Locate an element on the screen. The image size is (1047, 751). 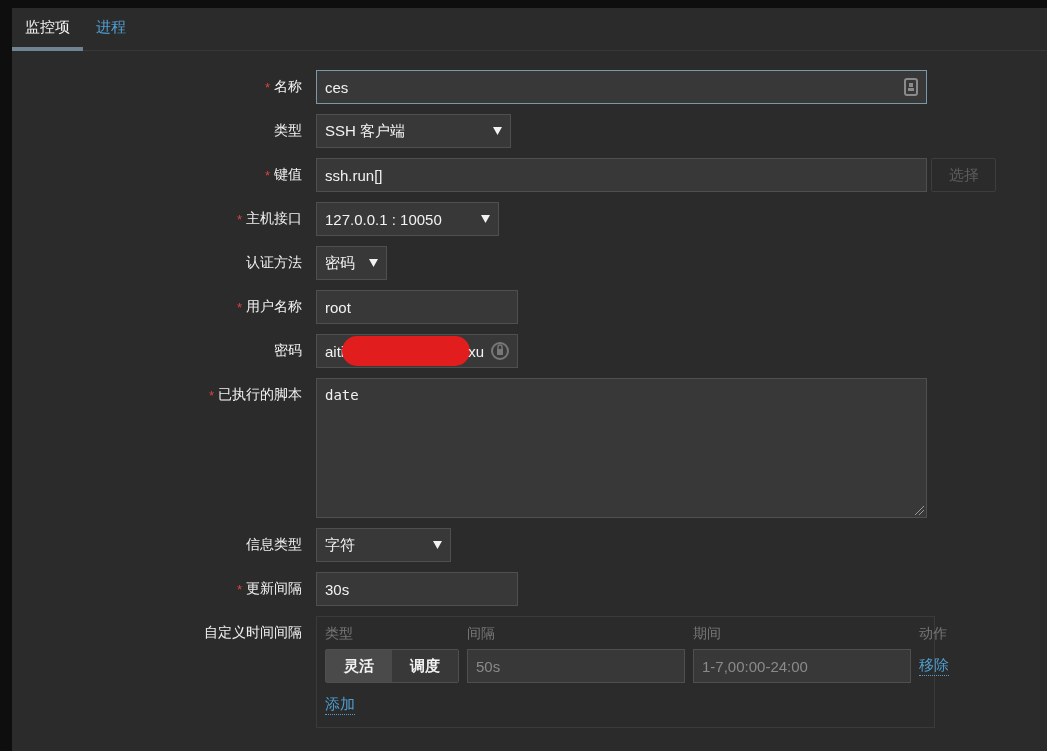
column-header: 间隔 is located at coordinates (481, 634).